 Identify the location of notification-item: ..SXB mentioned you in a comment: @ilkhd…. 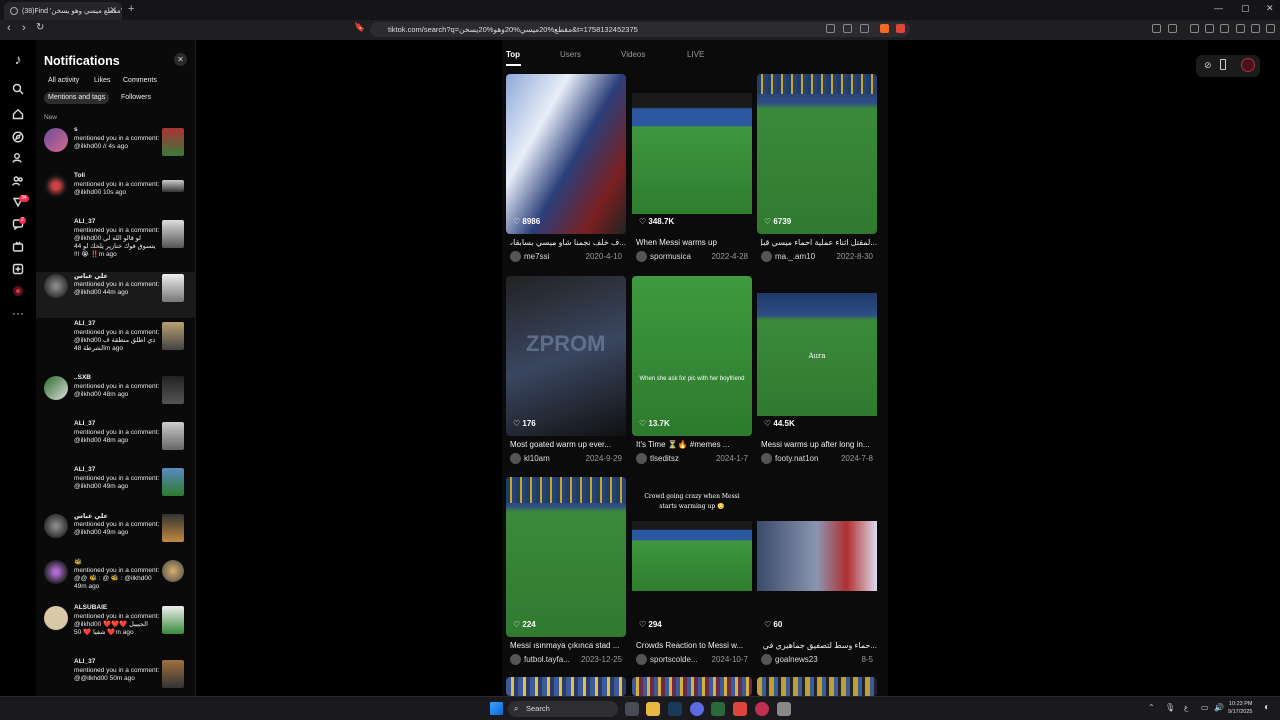
(115, 397).